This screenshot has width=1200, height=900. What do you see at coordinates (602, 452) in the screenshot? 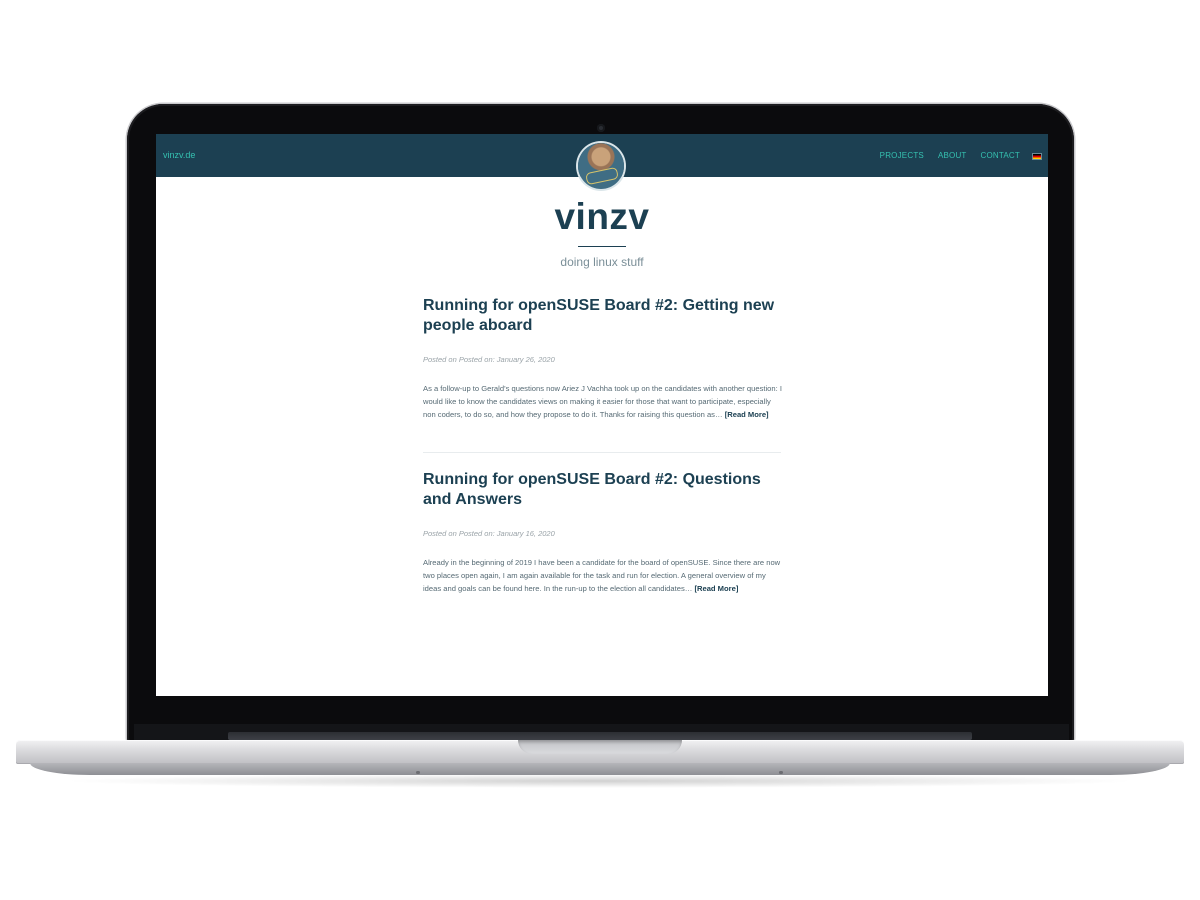
I see `post-divider` at bounding box center [602, 452].